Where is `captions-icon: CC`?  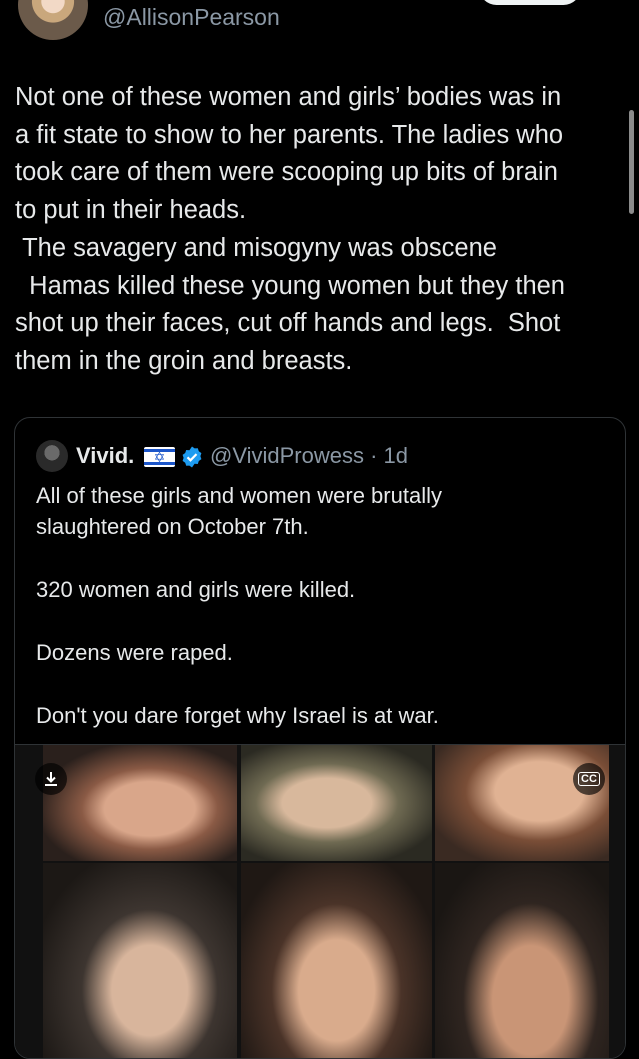
captions-icon: CC is located at coordinates (589, 779).